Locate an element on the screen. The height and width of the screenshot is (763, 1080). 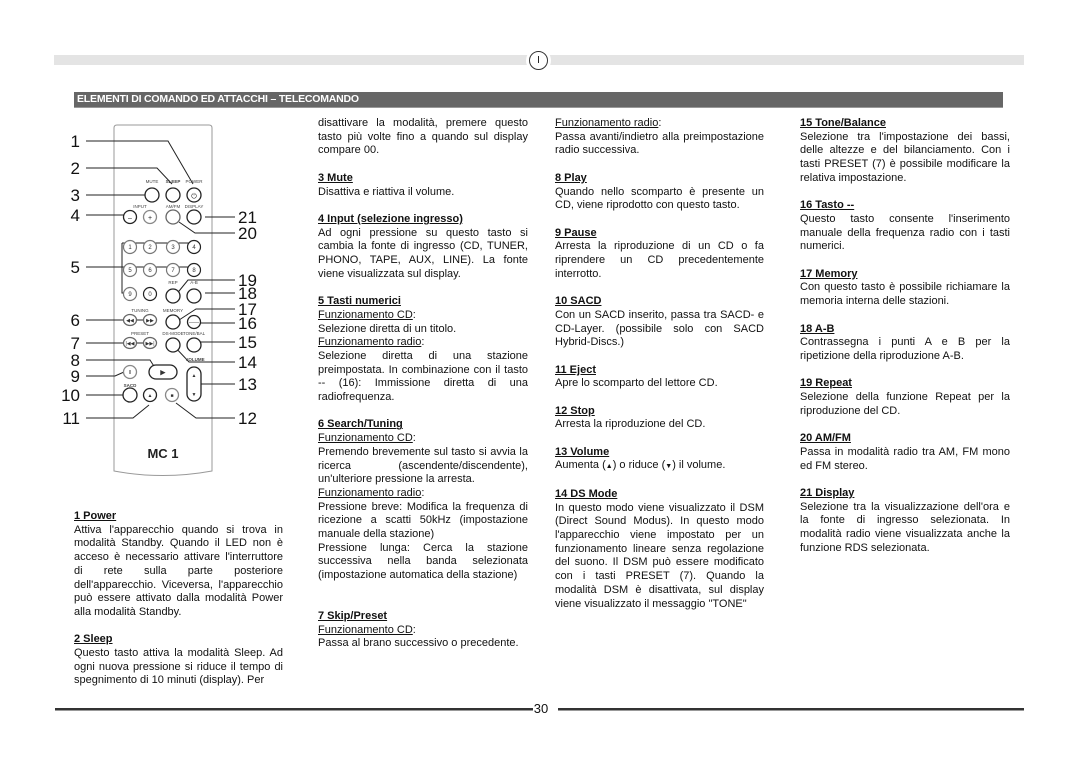
label-mute: MUTE is located at coordinates (152, 181).